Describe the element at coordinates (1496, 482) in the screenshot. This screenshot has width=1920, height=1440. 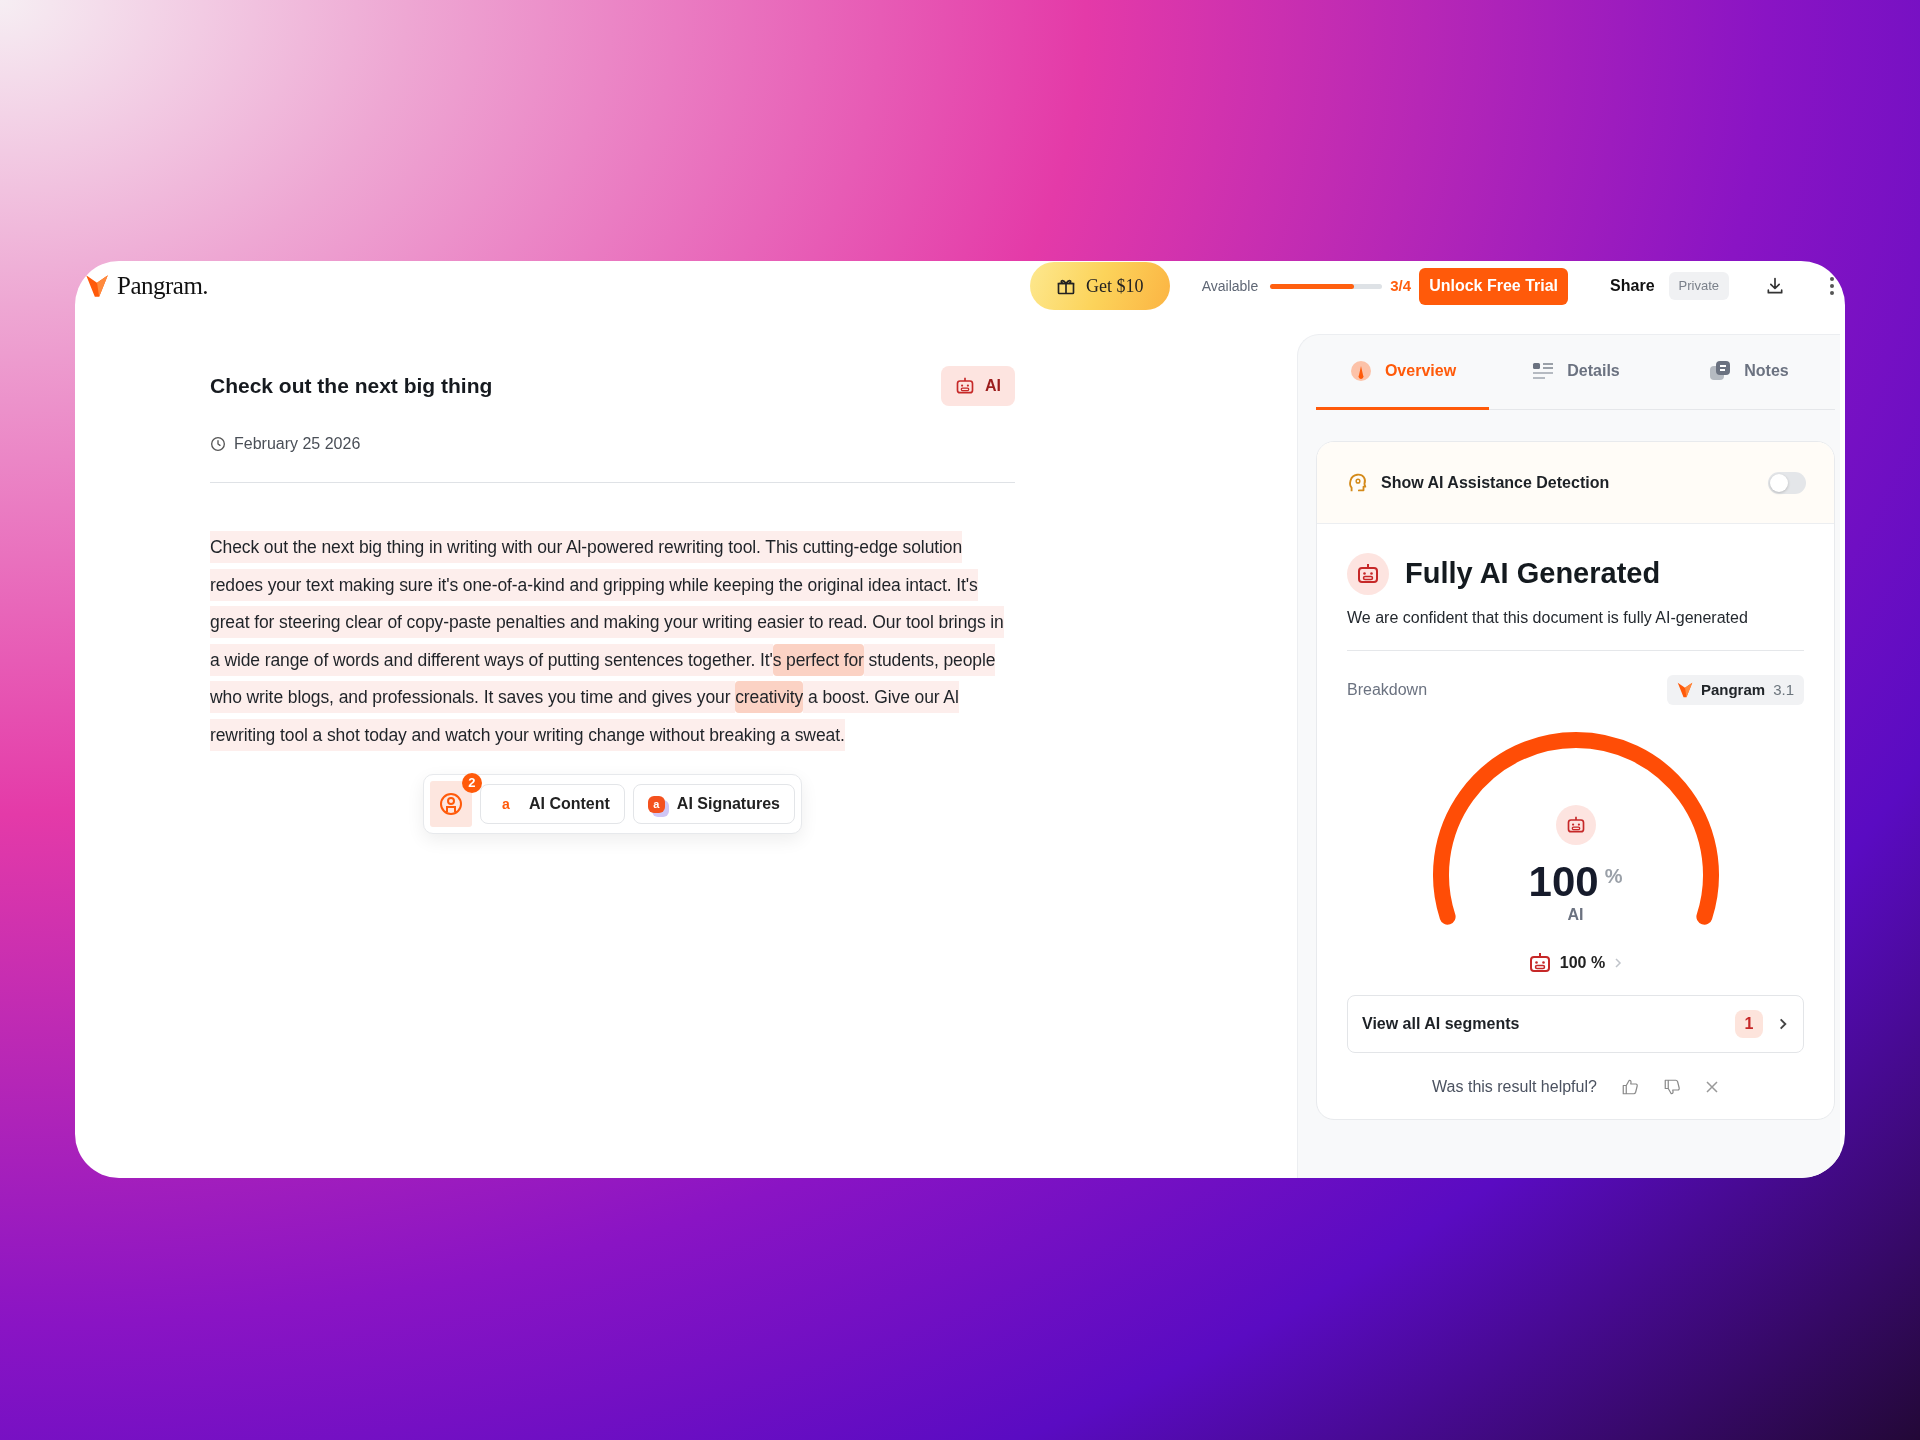
I see `toggle-label: Show AI Assistance Detection` at that location.